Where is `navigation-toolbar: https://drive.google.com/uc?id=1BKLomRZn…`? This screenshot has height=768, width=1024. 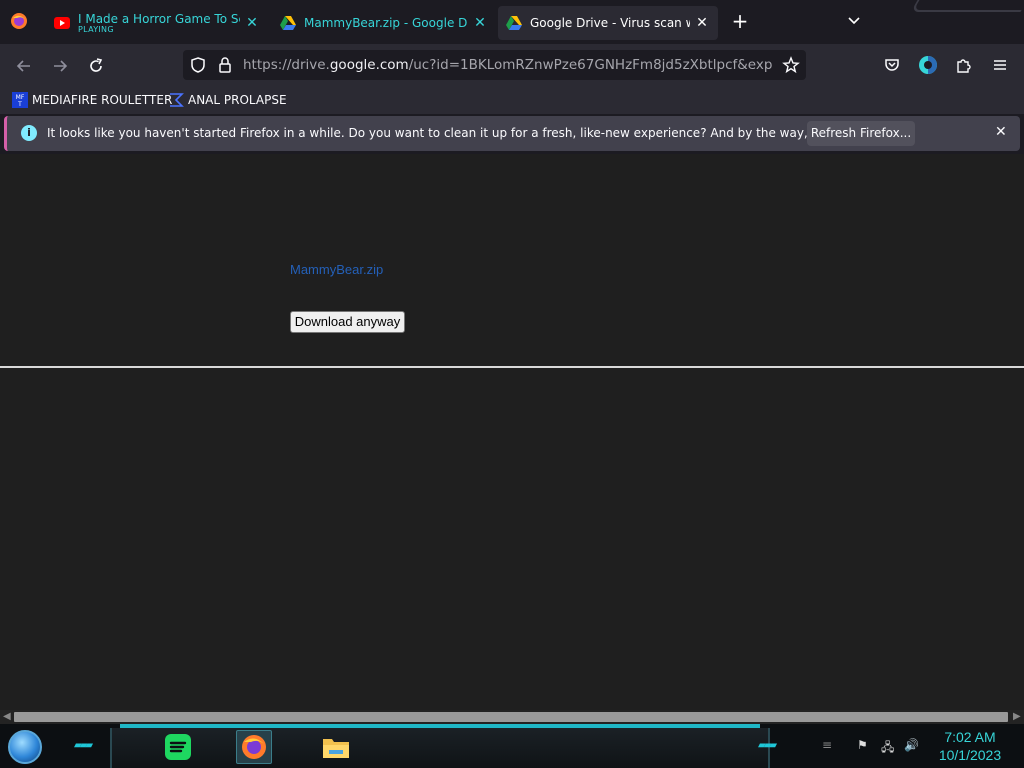 navigation-toolbar: https://drive.google.com/uc?id=1BKLomRZn… is located at coordinates (512, 65).